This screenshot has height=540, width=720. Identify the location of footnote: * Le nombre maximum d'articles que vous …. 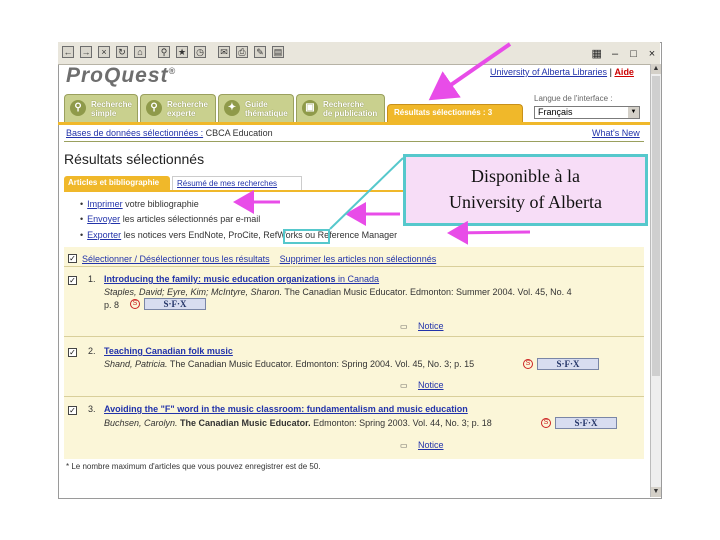
(193, 466).